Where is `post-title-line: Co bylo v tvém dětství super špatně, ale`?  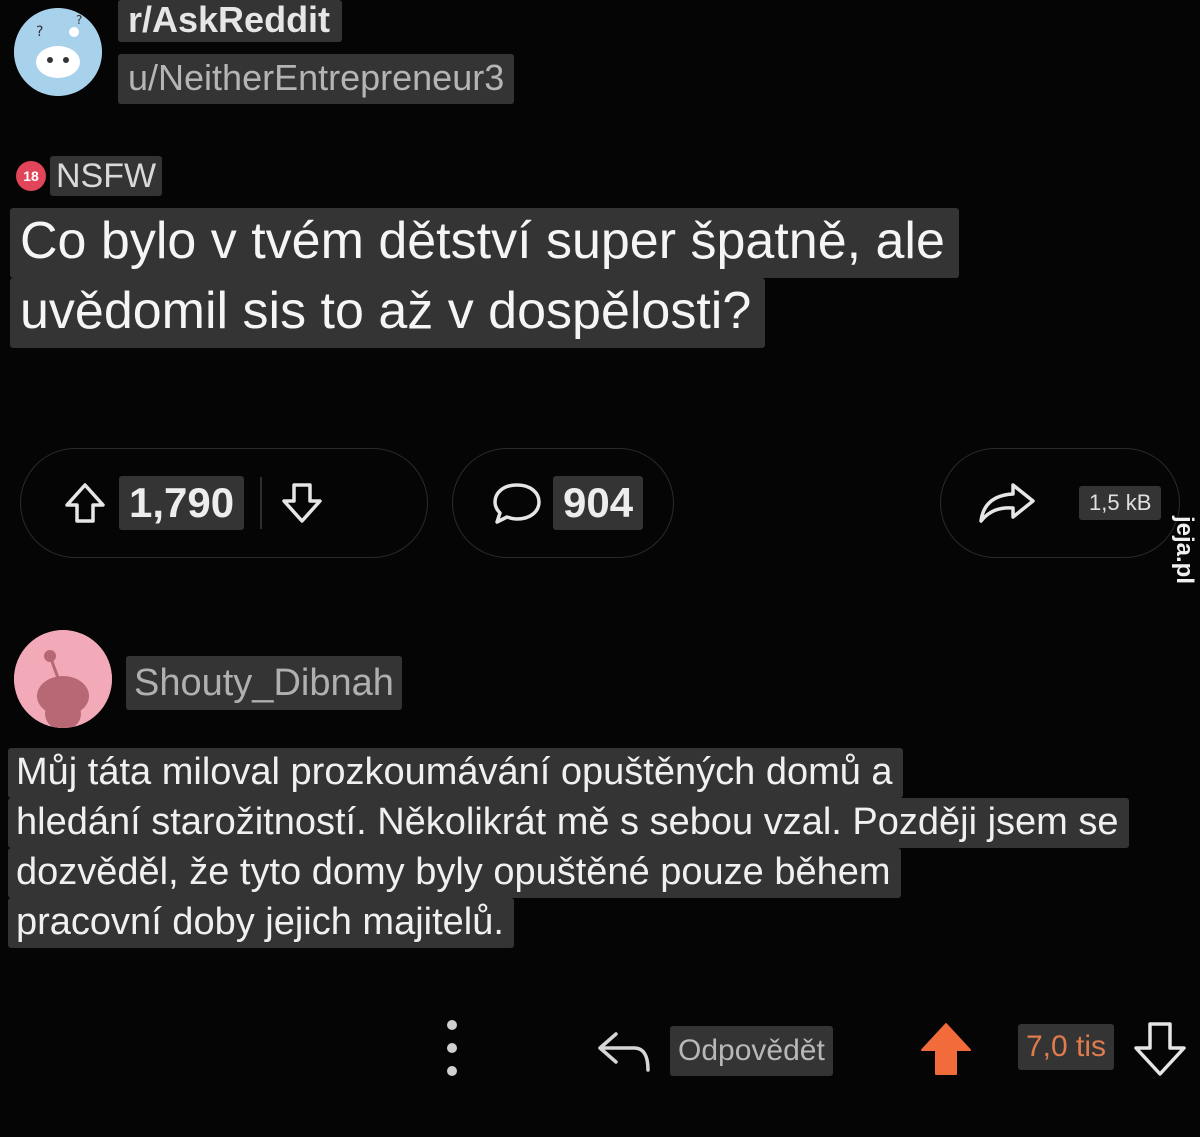
post-title-line: Co bylo v tvém dětství super špatně, ale is located at coordinates (484, 243).